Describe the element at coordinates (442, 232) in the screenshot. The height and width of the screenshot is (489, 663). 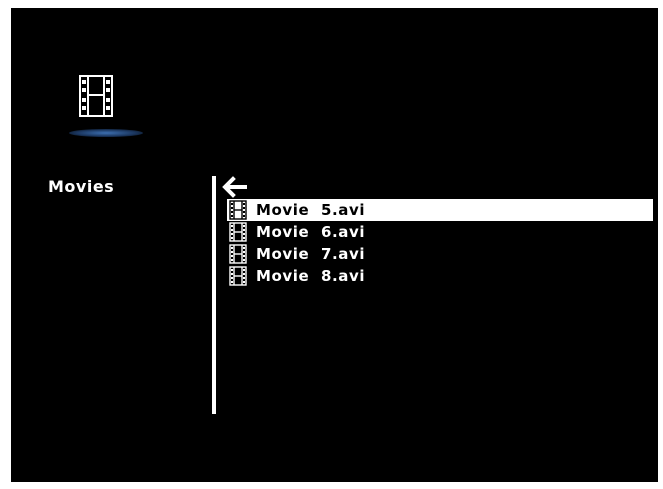
I see `list-item: Movie 6.avi` at that location.